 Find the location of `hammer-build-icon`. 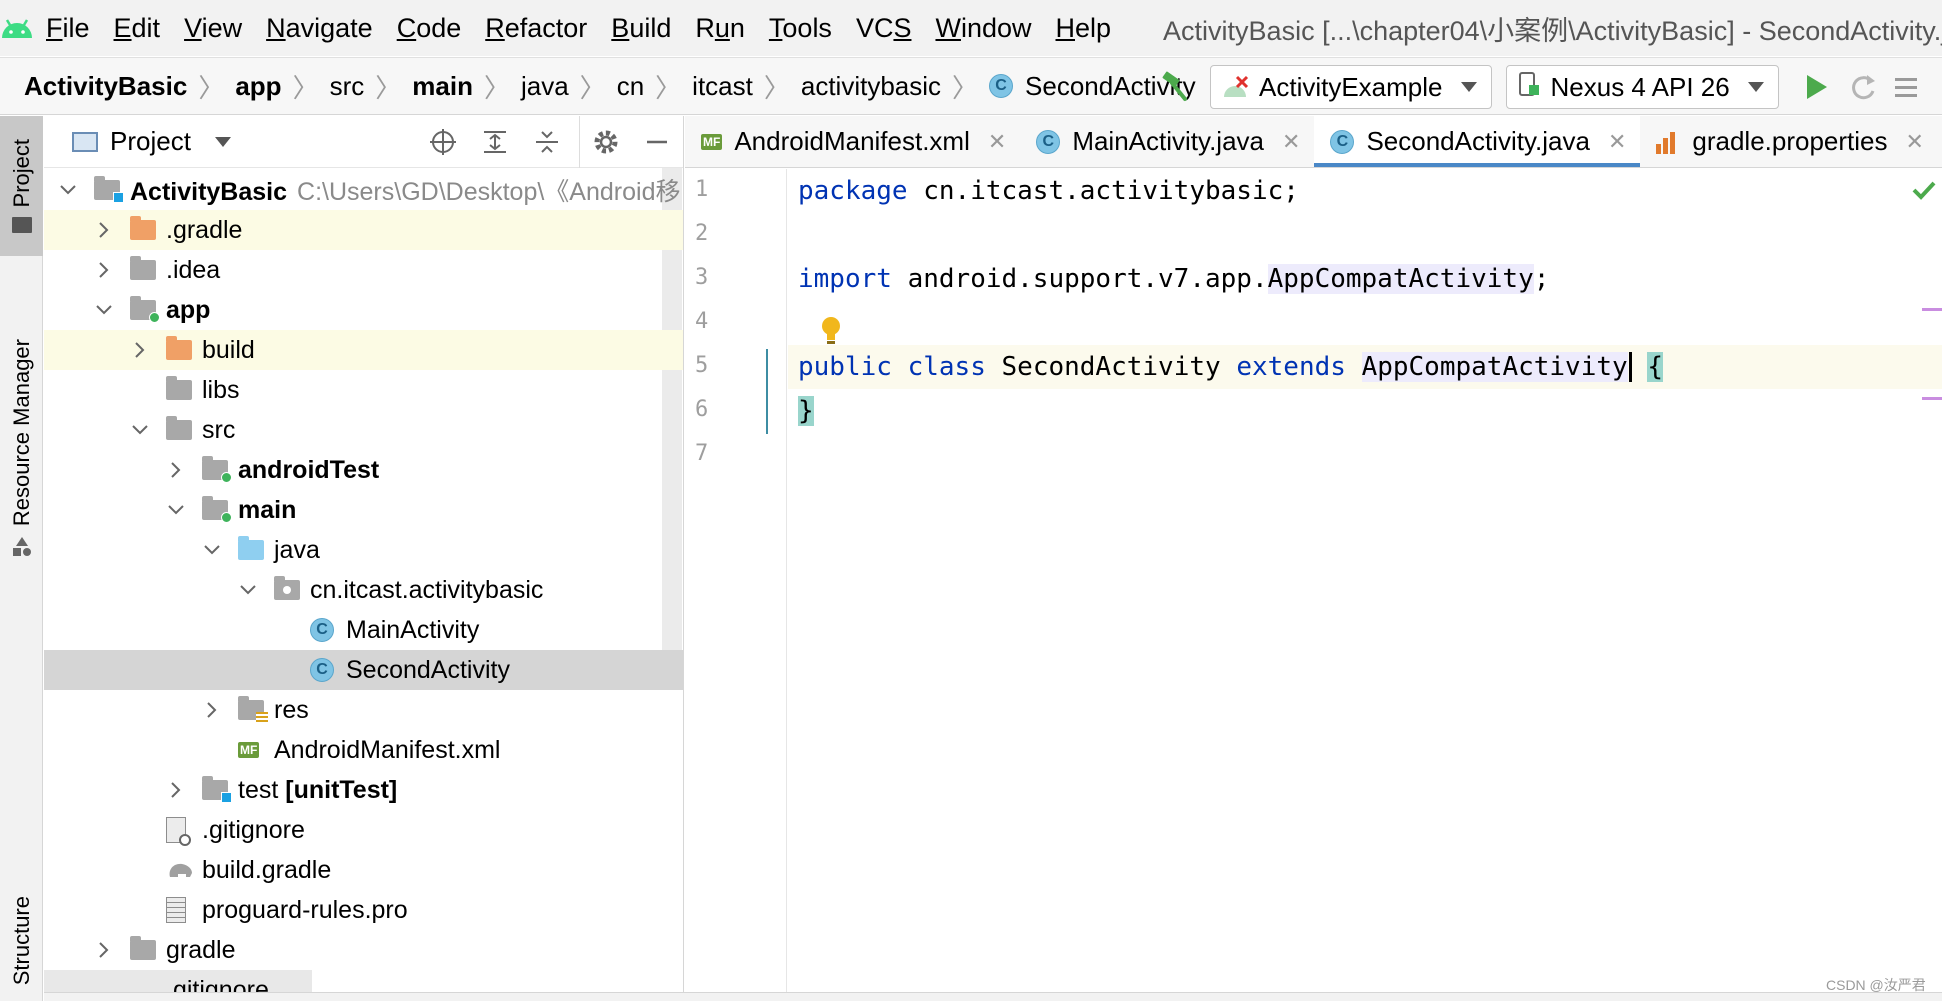

hammer-build-icon is located at coordinates (1175, 87).